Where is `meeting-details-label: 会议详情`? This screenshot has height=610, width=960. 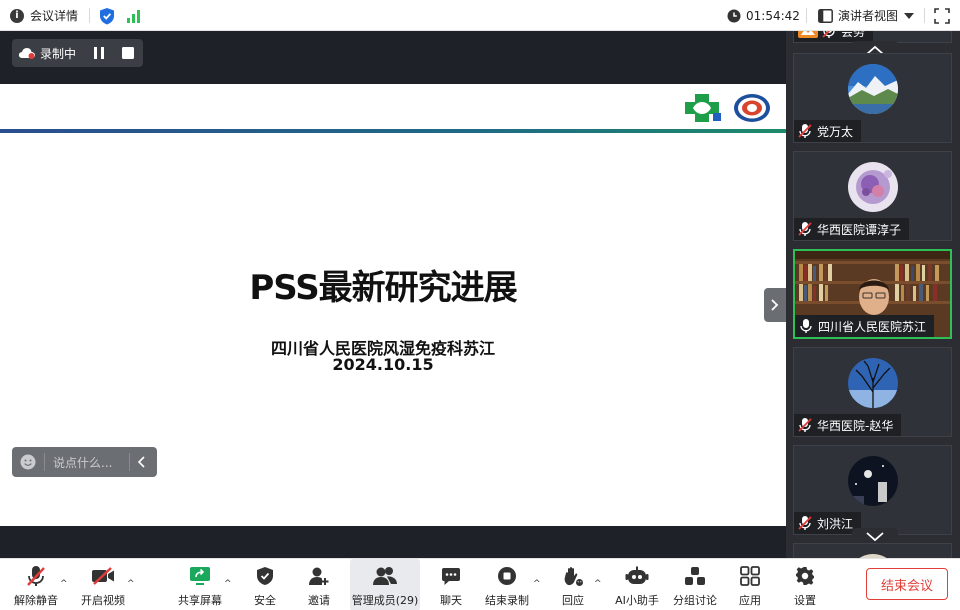 meeting-details-label: 会议详情 is located at coordinates (54, 16).